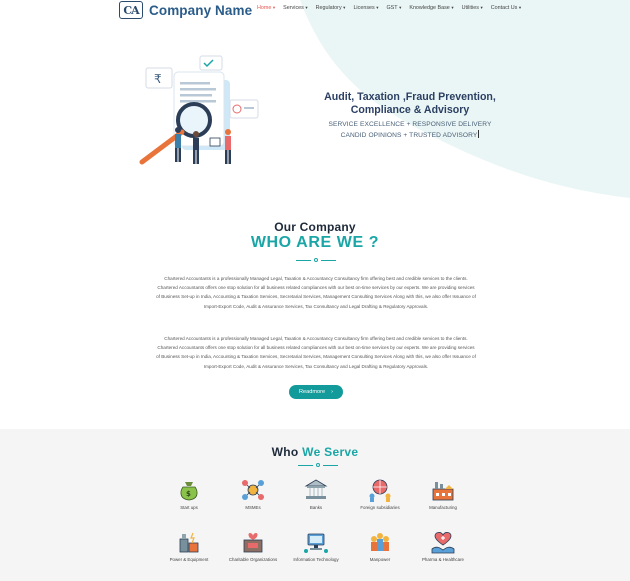 This screenshot has width=630, height=581. I want to click on serve-item: Manufacturing, so click(443, 493).